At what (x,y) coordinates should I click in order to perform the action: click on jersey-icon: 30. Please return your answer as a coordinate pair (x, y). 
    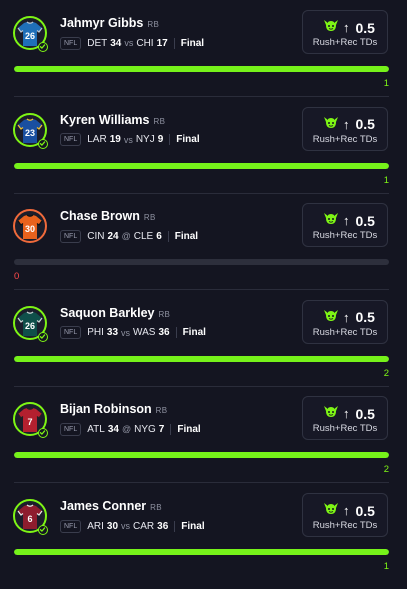
    Looking at the image, I should click on (30, 227).